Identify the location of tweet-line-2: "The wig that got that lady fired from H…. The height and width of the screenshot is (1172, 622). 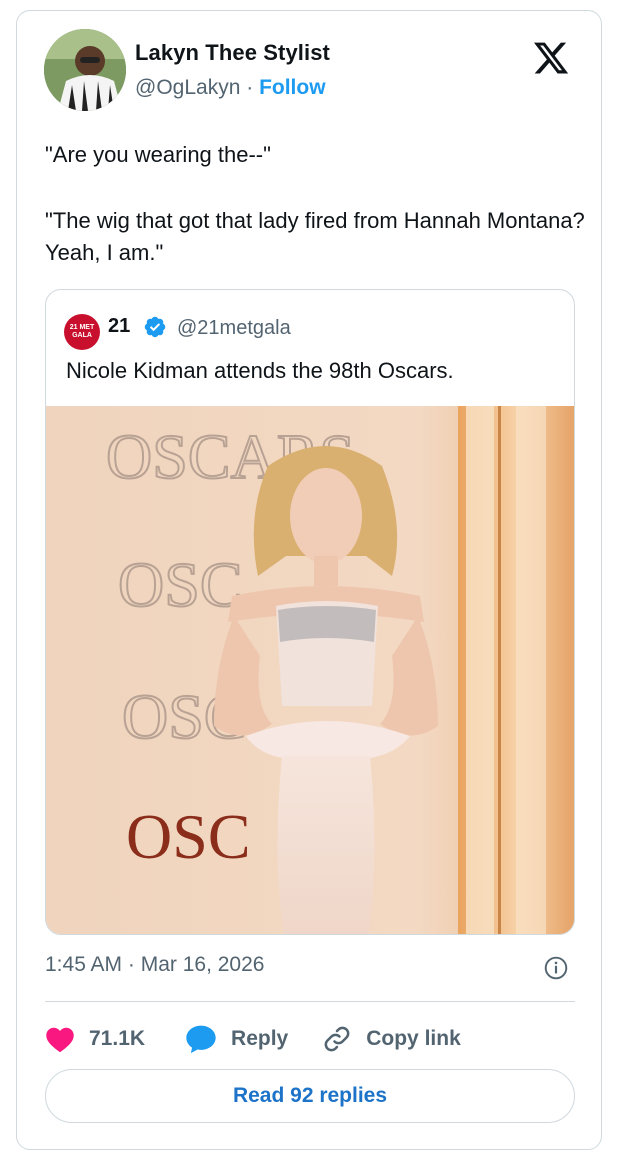
(315, 236).